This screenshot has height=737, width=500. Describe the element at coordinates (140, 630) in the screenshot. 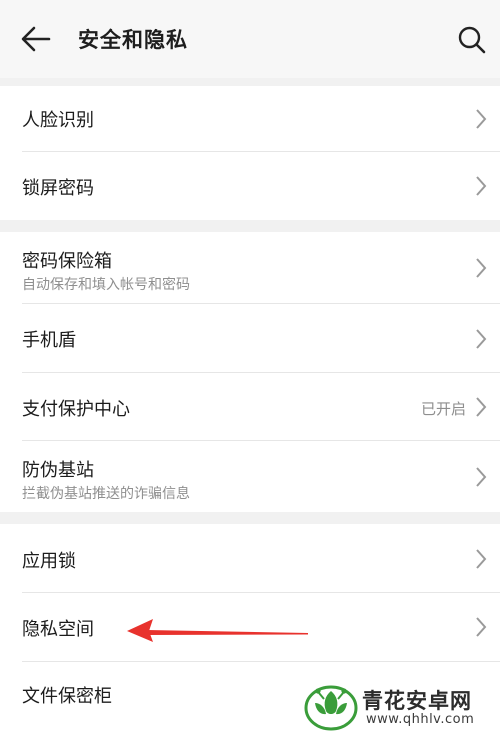

I see `annotation-arrow-head` at that location.